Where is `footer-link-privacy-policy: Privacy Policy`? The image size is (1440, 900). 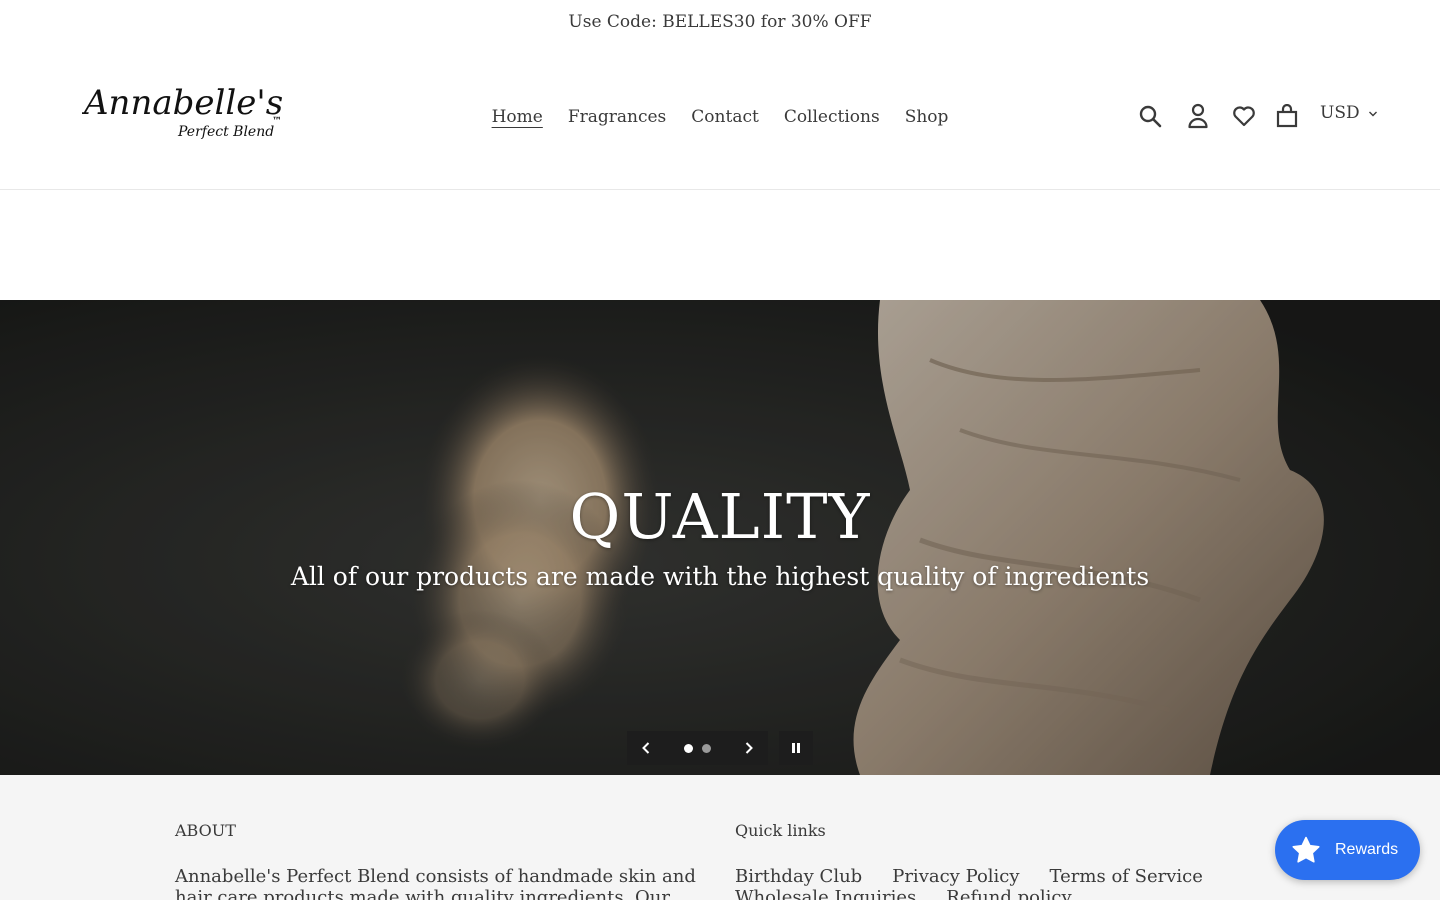
footer-link-privacy-policy: Privacy Policy is located at coordinates (955, 876).